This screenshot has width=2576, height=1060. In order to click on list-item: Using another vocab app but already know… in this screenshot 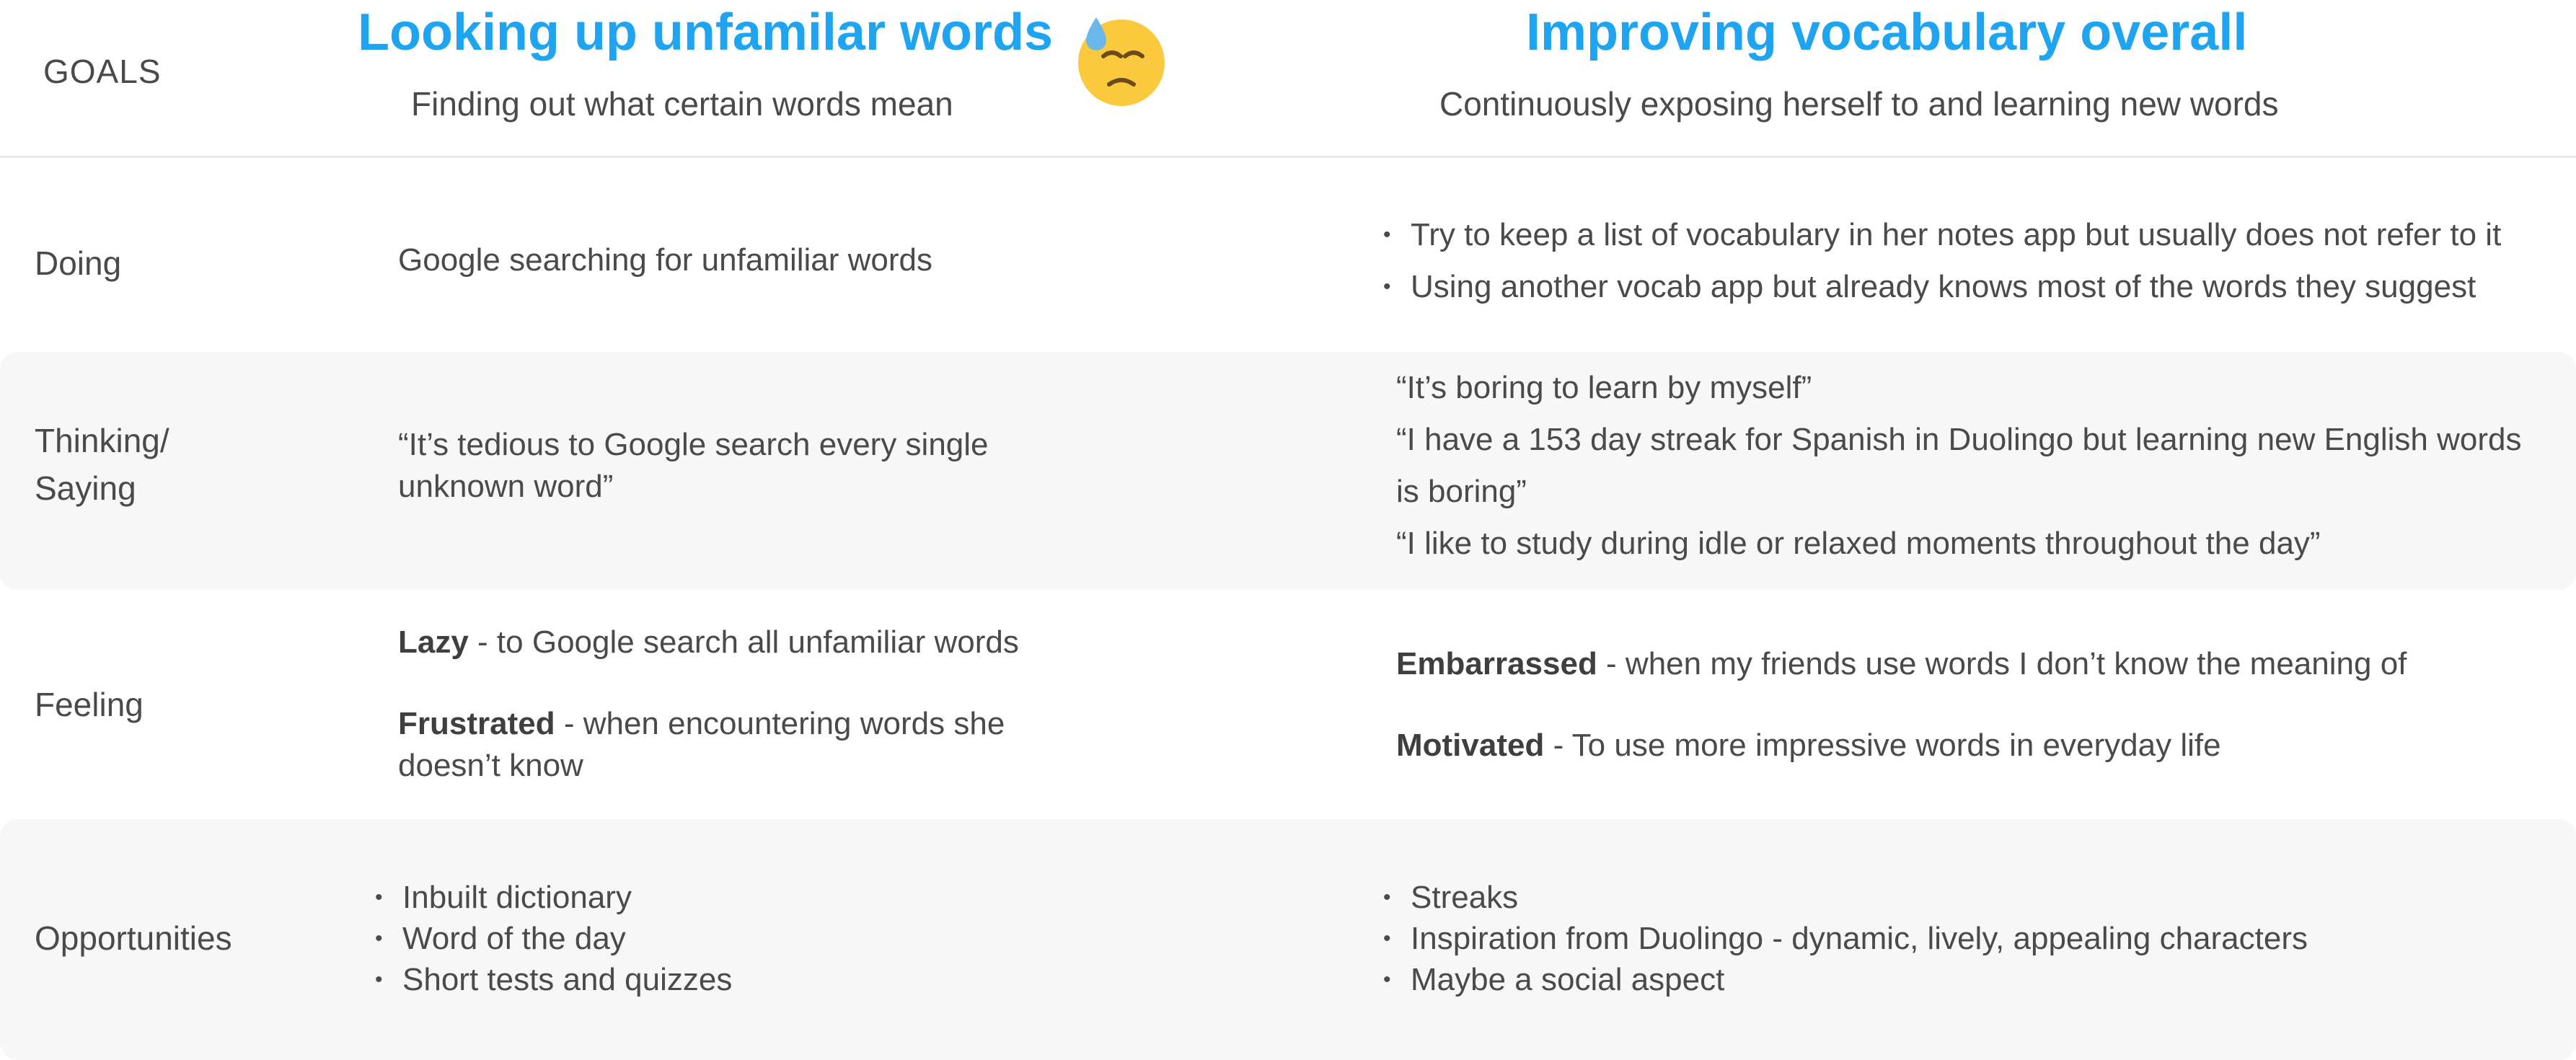, I will do `click(1942, 287)`.